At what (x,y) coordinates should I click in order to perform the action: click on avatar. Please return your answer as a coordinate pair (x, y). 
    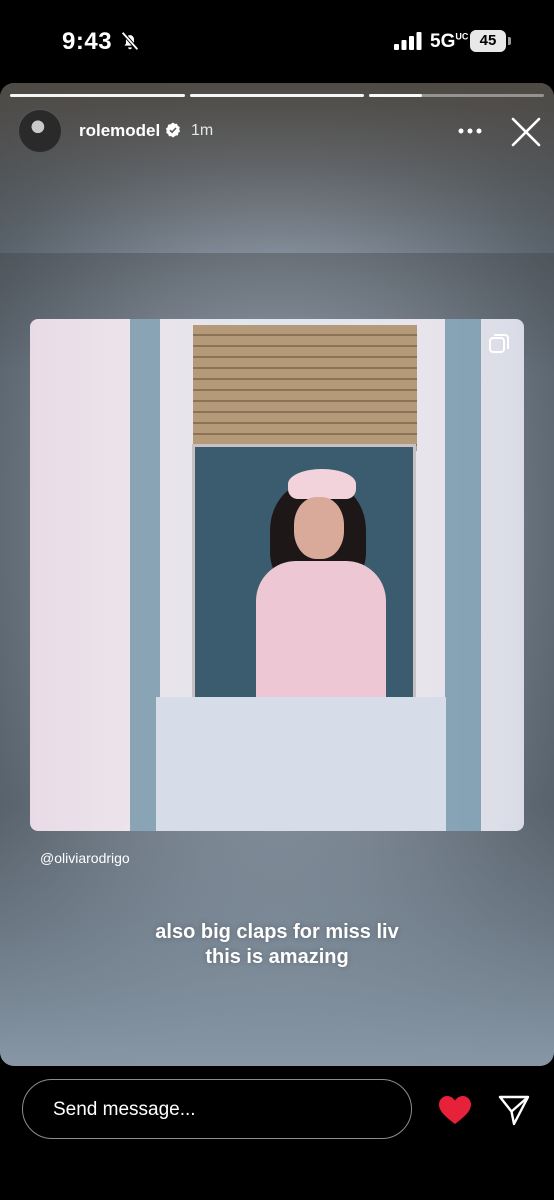
    Looking at the image, I should click on (40, 131).